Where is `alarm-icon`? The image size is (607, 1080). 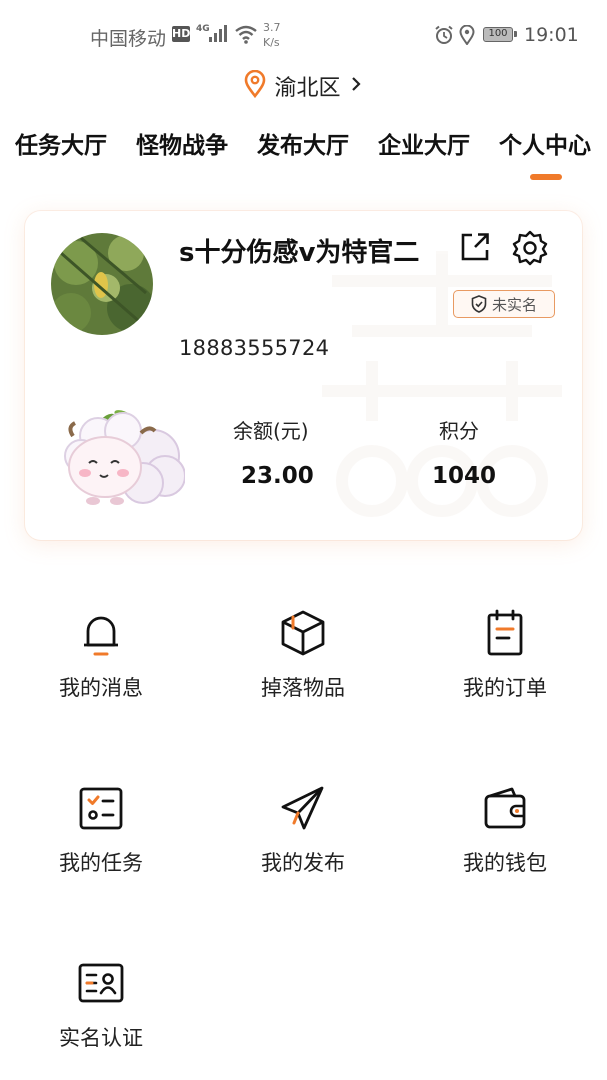 alarm-icon is located at coordinates (444, 37).